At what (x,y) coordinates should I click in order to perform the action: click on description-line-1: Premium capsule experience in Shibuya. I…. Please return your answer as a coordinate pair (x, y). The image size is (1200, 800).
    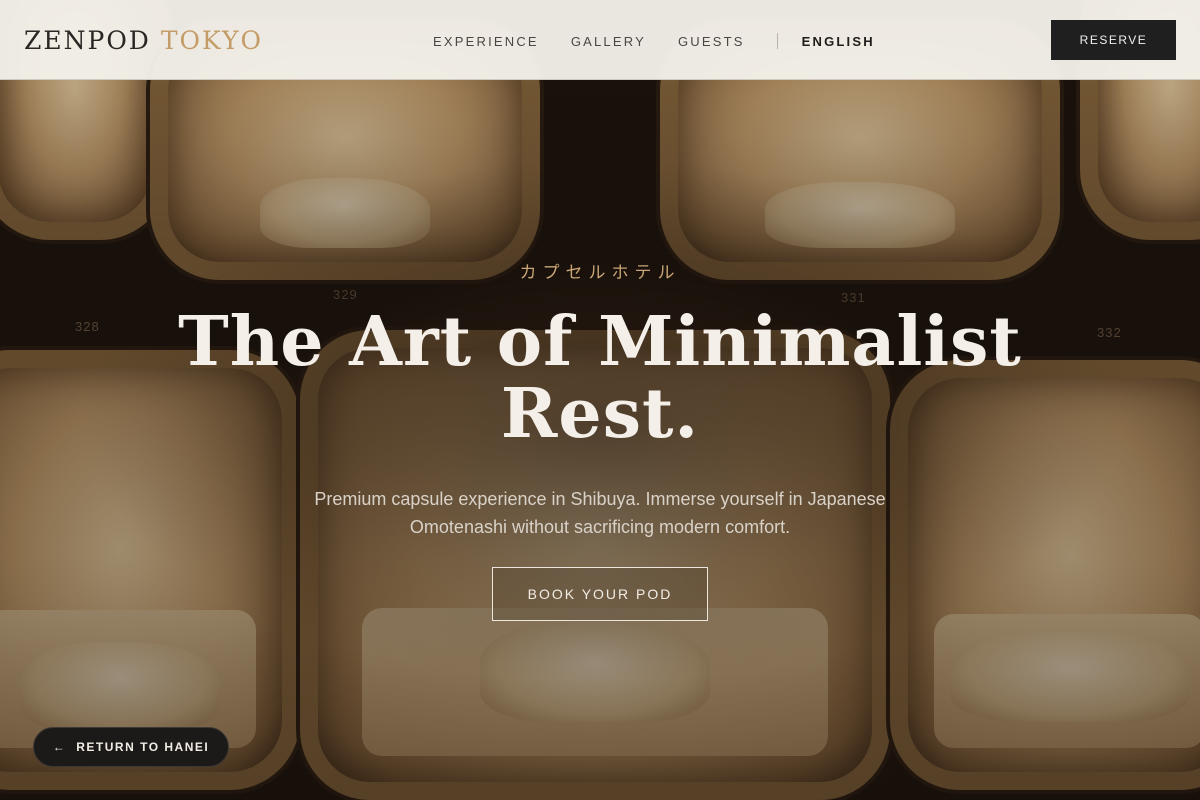
    Looking at the image, I should click on (600, 499).